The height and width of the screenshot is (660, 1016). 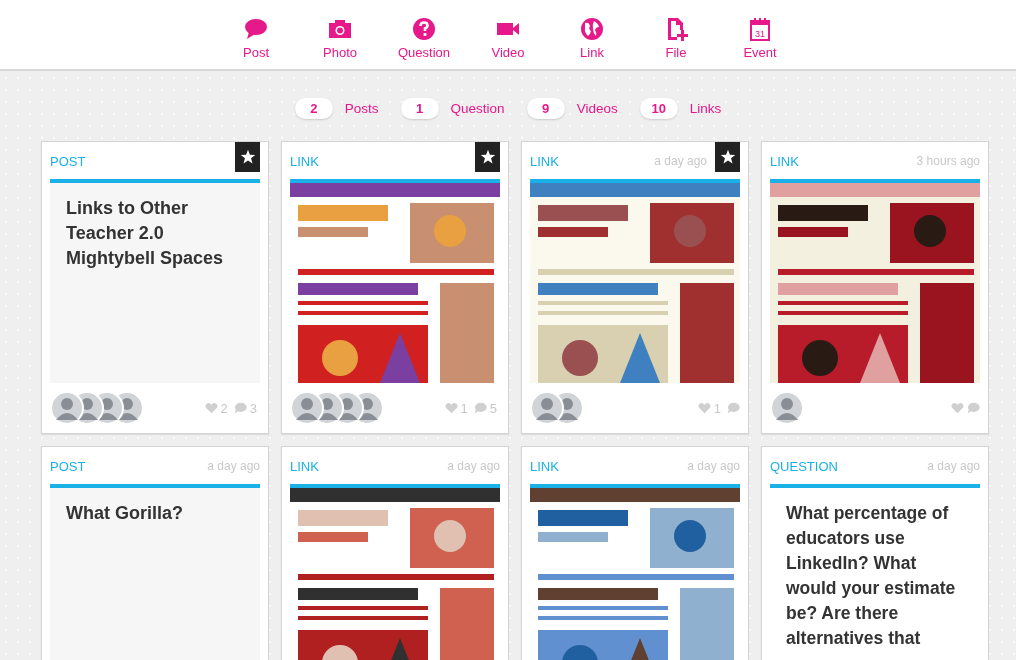 What do you see at coordinates (155, 513) in the screenshot?
I see `post-title: What Gorilla?` at bounding box center [155, 513].